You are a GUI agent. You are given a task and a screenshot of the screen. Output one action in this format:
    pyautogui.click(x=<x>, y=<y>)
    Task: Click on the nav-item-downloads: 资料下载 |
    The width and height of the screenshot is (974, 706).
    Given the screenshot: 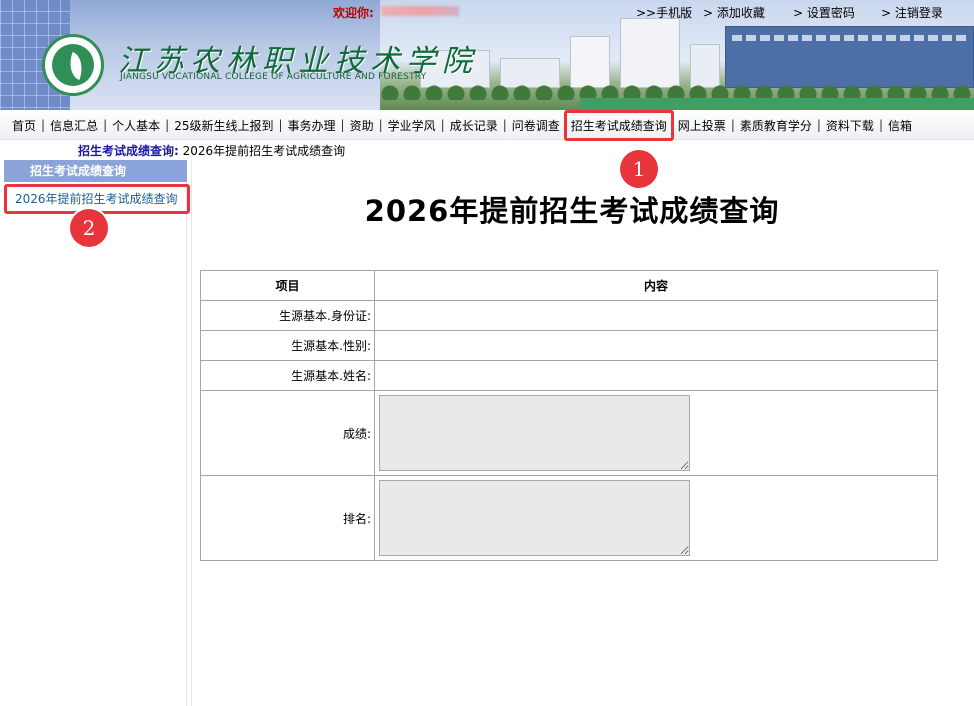 What is the action you would take?
    pyautogui.click(x=853, y=125)
    